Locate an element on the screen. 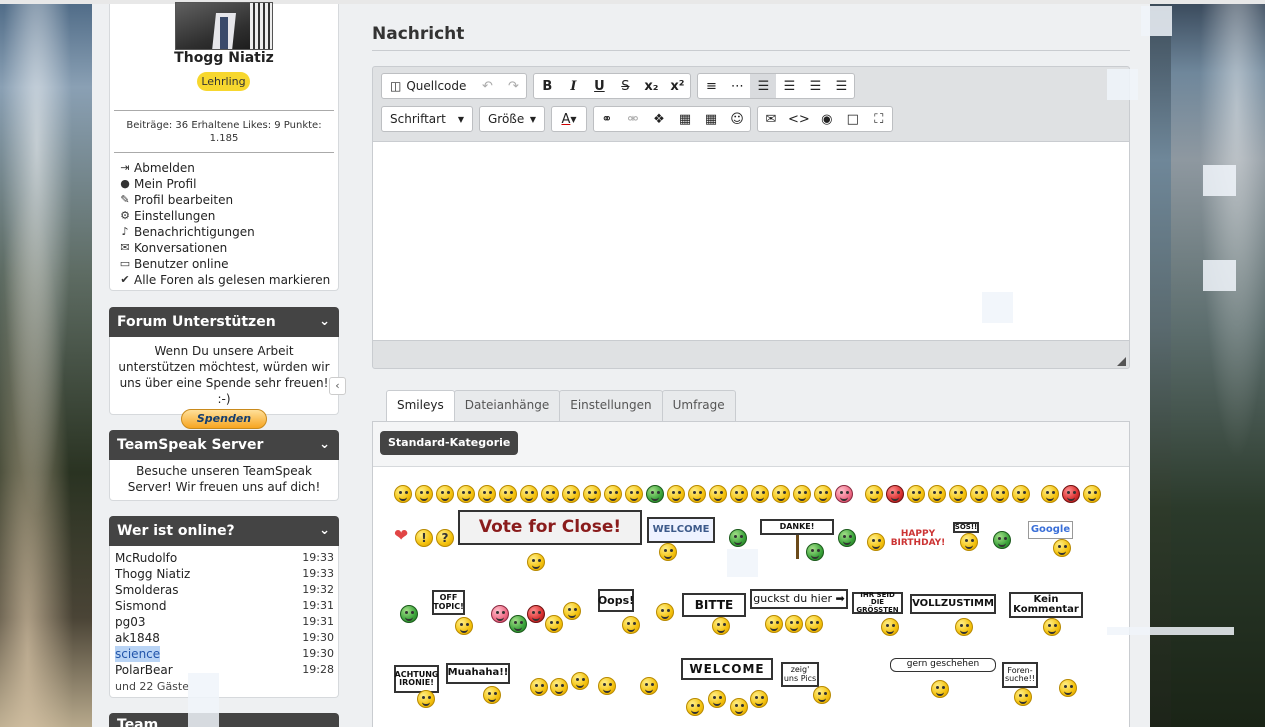 The height and width of the screenshot is (727, 1265). menu-item-konversationen: ✉ Konversationen is located at coordinates (223, 248).